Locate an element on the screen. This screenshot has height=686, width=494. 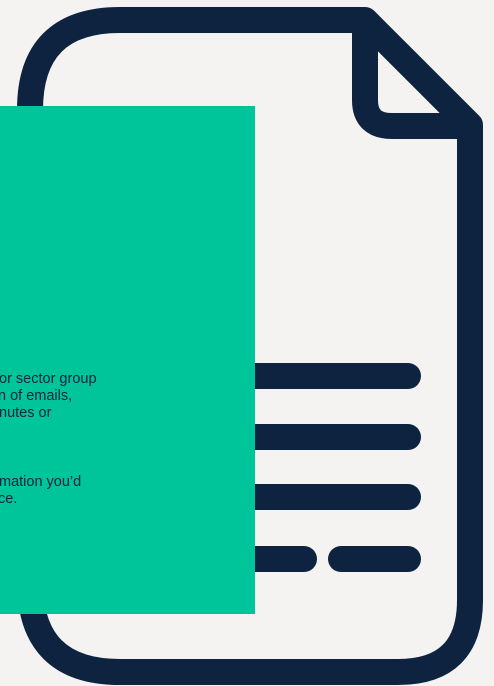
panel-paragraph-1: or sector group n of emails, nutes or is located at coordinates (127, 396).